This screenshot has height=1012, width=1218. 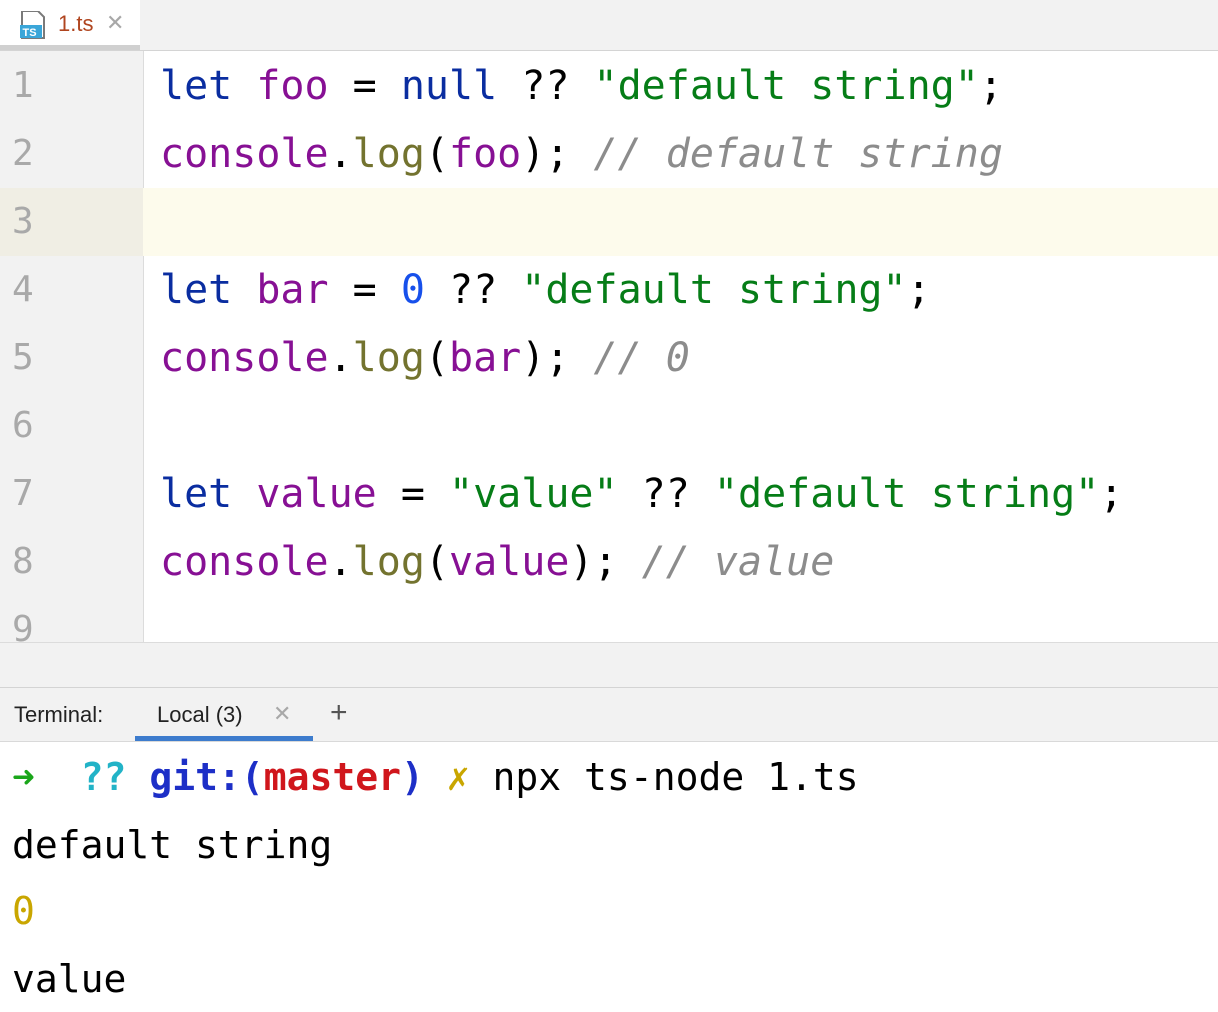 What do you see at coordinates (458, 777) in the screenshot?
I see `dirty-mark-icon: ✗` at bounding box center [458, 777].